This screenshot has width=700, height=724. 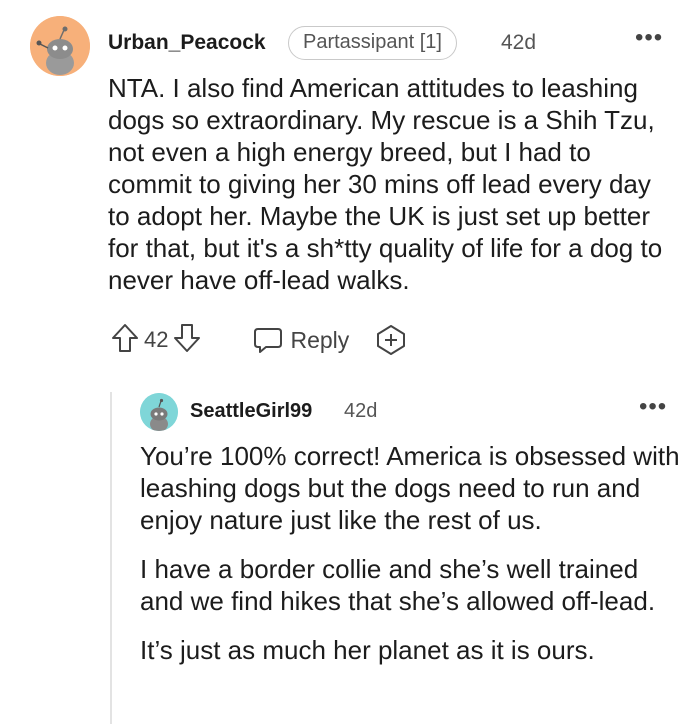 What do you see at coordinates (372, 43) in the screenshot?
I see `user-flair: Partassipant [1]` at bounding box center [372, 43].